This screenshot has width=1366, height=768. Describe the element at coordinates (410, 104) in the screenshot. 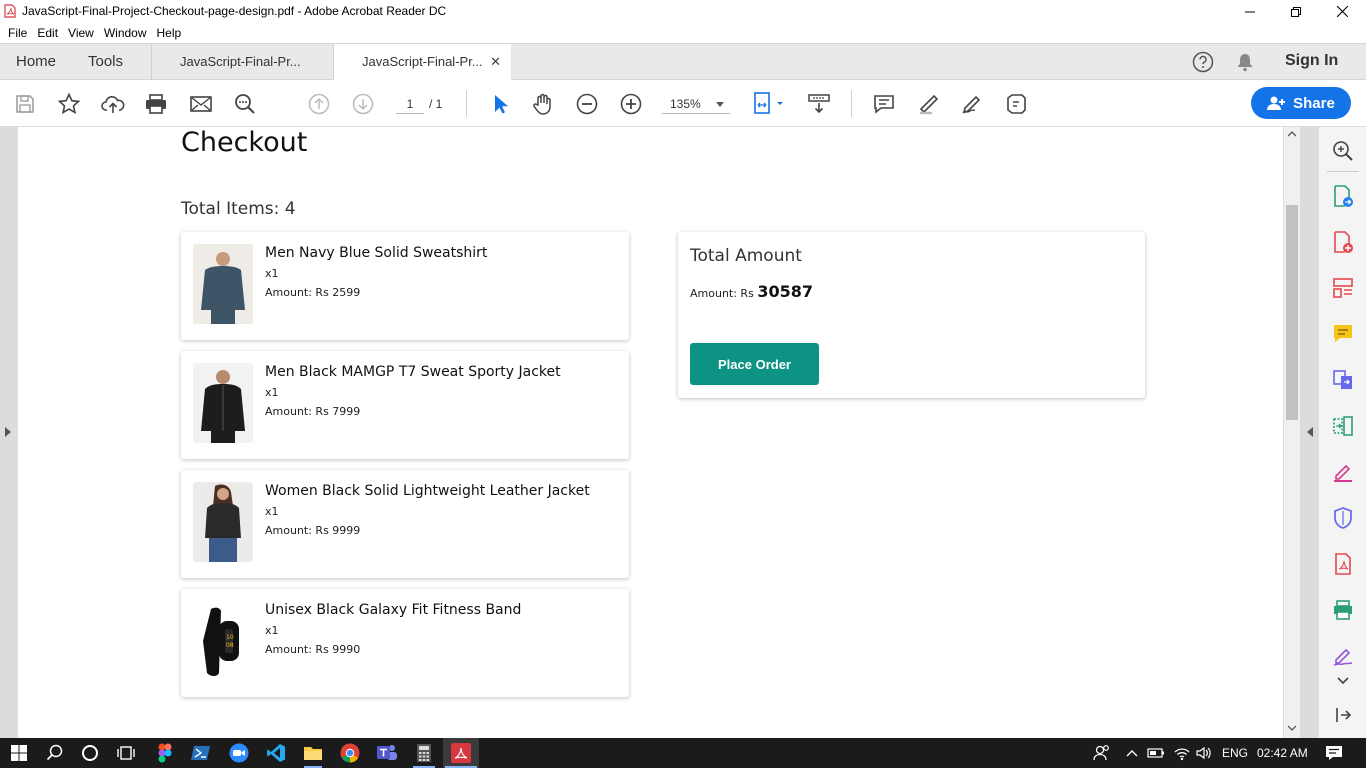

I see `page-number-input: 1` at that location.